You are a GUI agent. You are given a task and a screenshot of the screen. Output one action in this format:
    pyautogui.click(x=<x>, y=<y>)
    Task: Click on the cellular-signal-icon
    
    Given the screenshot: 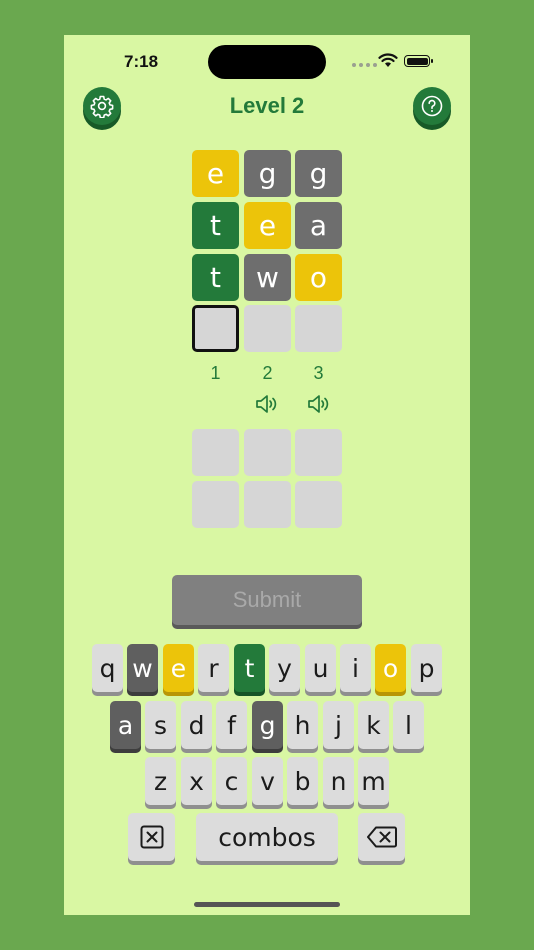 What is the action you would take?
    pyautogui.click(x=364, y=65)
    